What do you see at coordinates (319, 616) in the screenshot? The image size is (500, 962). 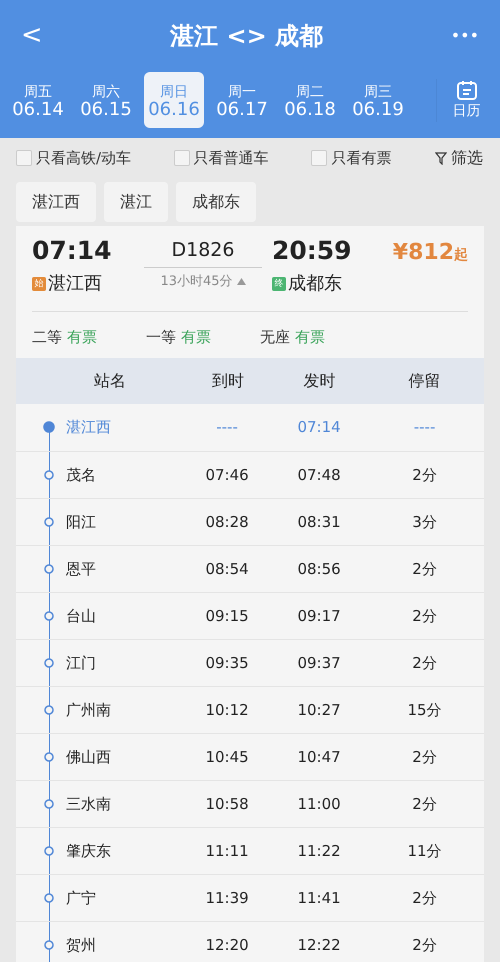 I see `departure-time-cell-text: 09:17` at bounding box center [319, 616].